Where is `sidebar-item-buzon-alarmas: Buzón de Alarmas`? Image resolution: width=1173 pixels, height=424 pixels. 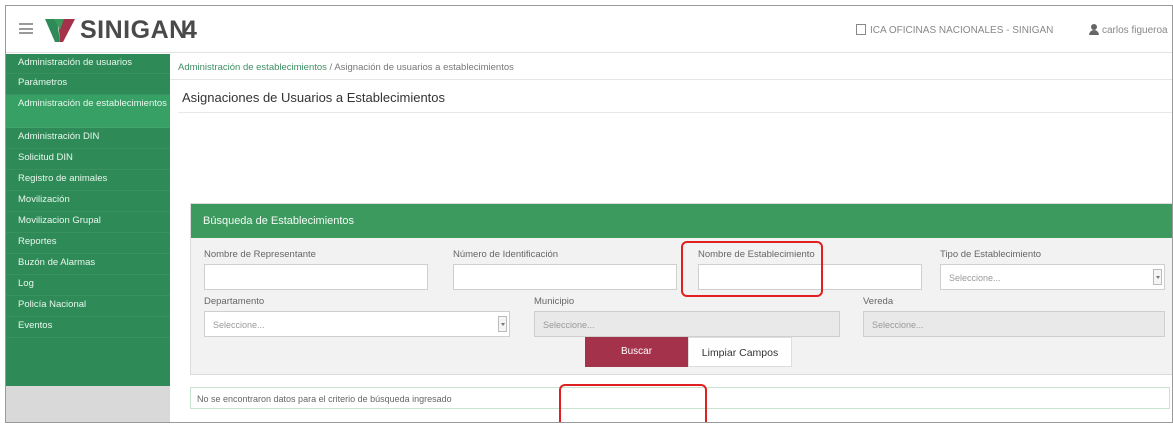 sidebar-item-buzon-alarmas: Buzón de Alarmas is located at coordinates (88, 264).